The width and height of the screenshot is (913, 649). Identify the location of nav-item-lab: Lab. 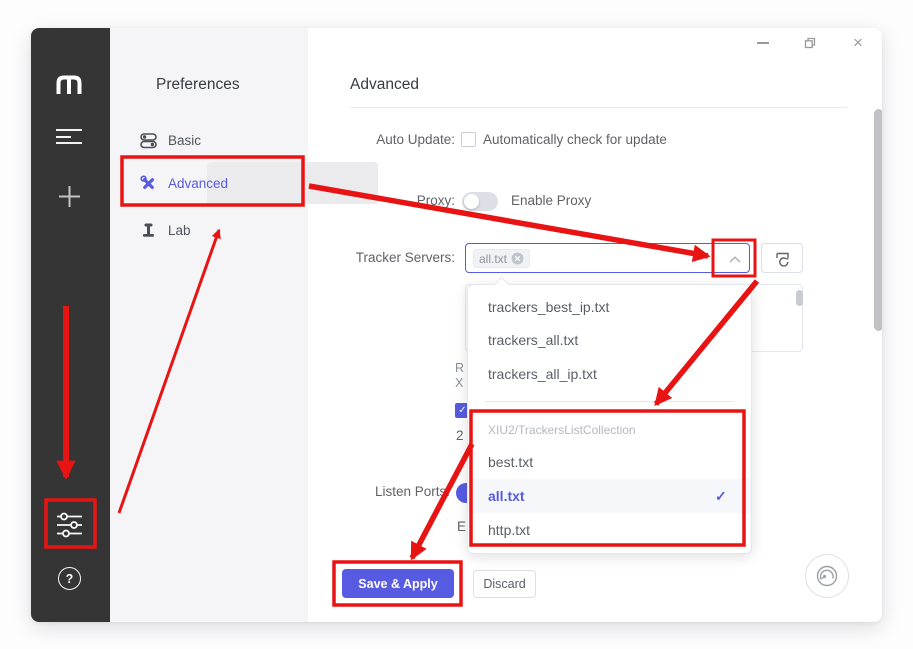
(213, 230).